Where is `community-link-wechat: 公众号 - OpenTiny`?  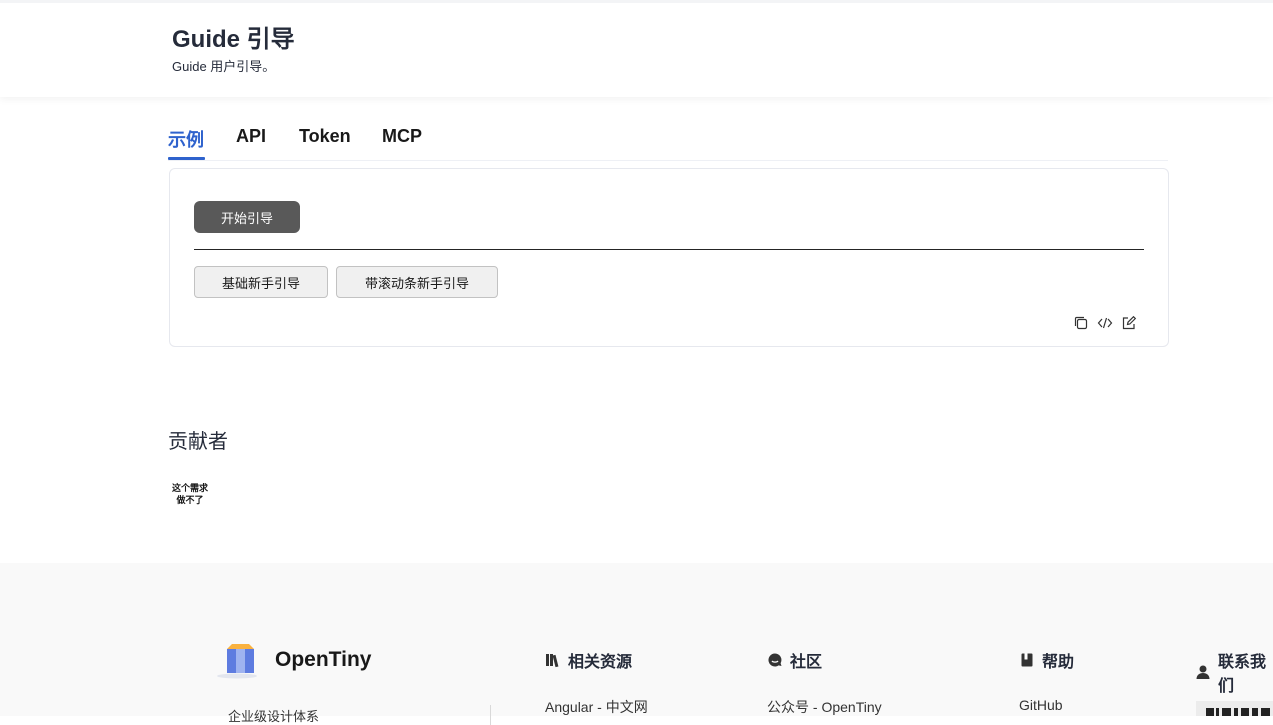 community-link-wechat: 公众号 - OpenTiny is located at coordinates (824, 707).